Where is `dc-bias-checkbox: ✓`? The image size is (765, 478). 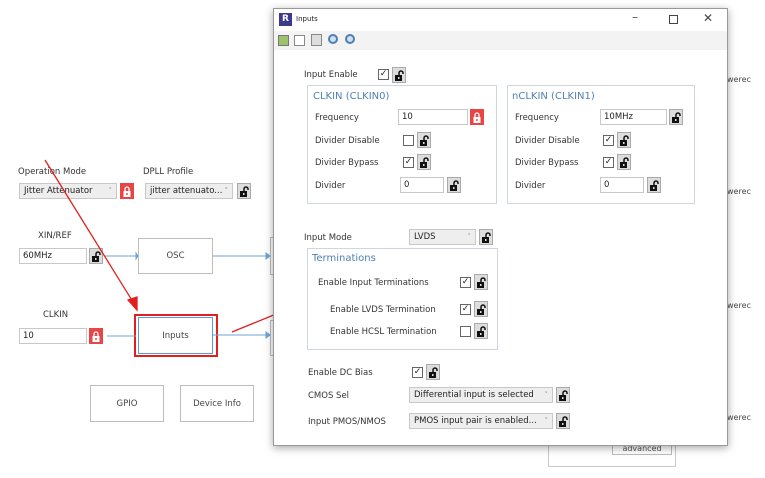
dc-bias-checkbox: ✓ is located at coordinates (417, 372).